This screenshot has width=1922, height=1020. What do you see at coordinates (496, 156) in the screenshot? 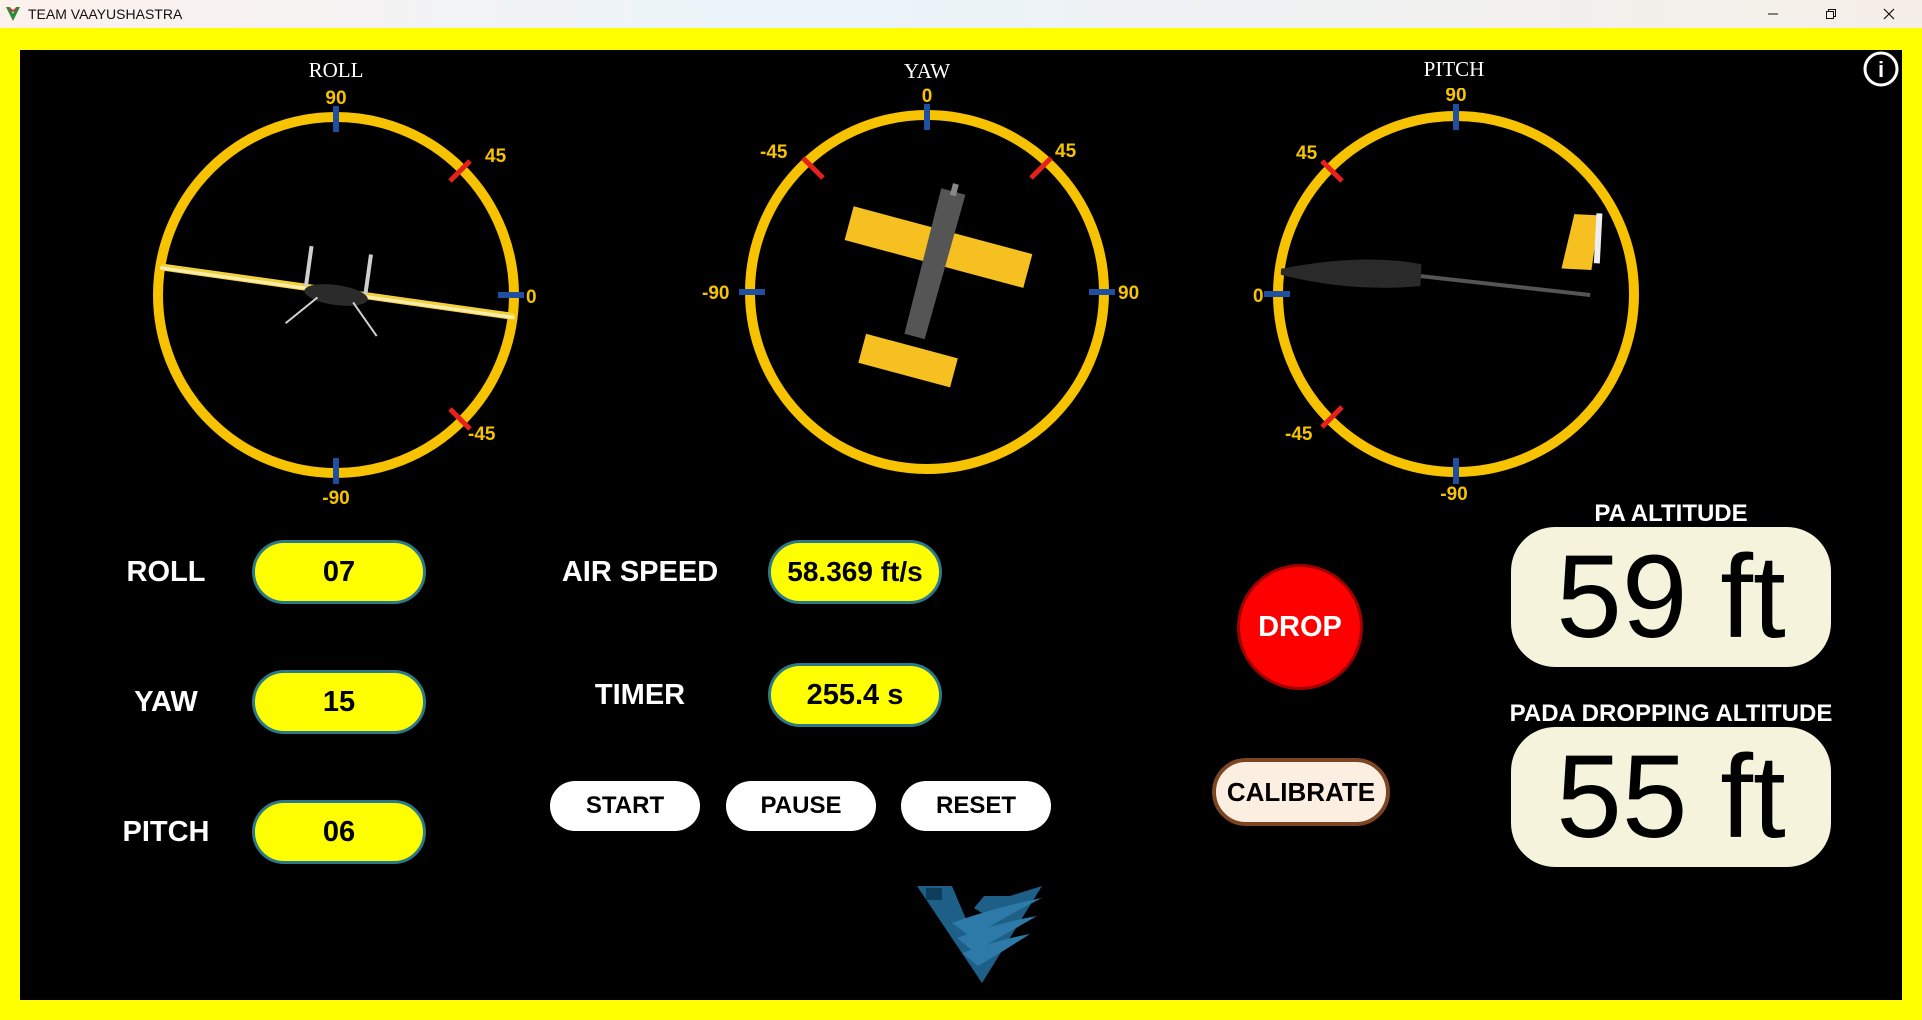
I see `roll-tick-45: 45` at bounding box center [496, 156].